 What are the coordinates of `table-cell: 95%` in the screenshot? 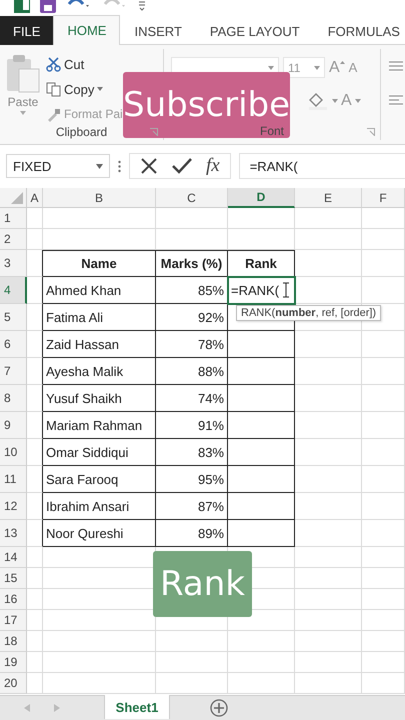 It's located at (211, 479).